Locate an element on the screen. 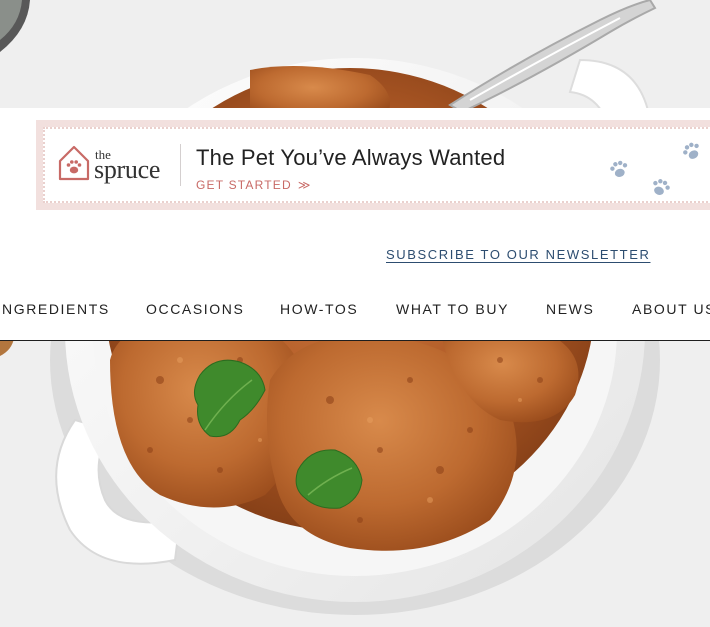 The image size is (710, 627). double-chevron-right-icon: ≫ is located at coordinates (304, 185).